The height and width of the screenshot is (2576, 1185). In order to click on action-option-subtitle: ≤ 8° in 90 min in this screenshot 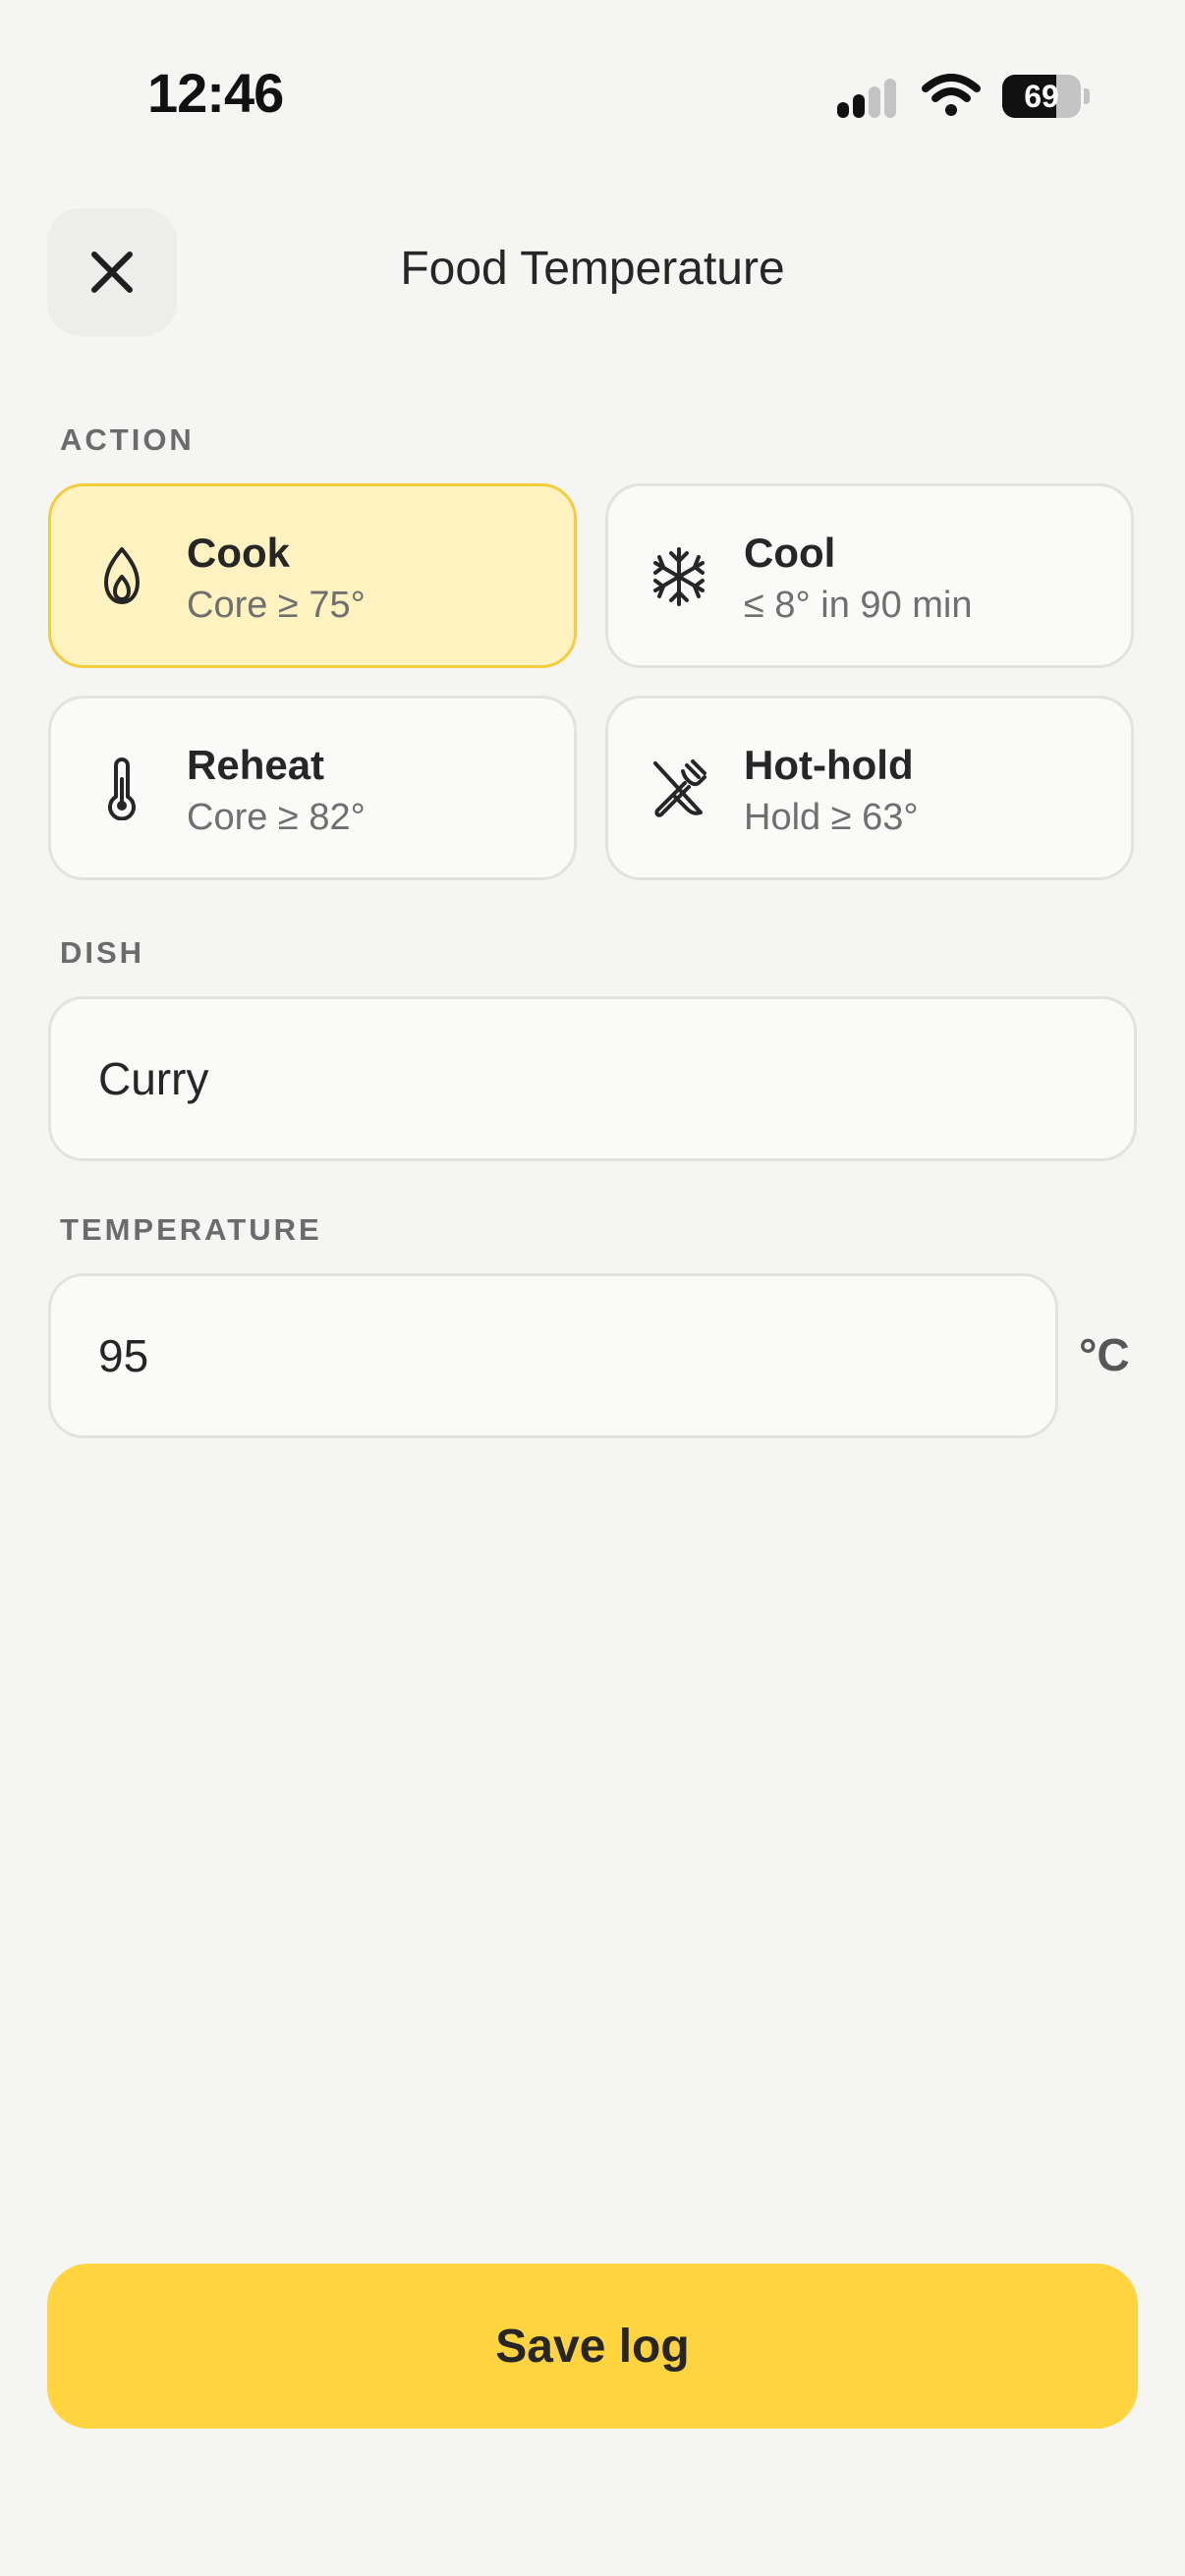, I will do `click(859, 605)`.